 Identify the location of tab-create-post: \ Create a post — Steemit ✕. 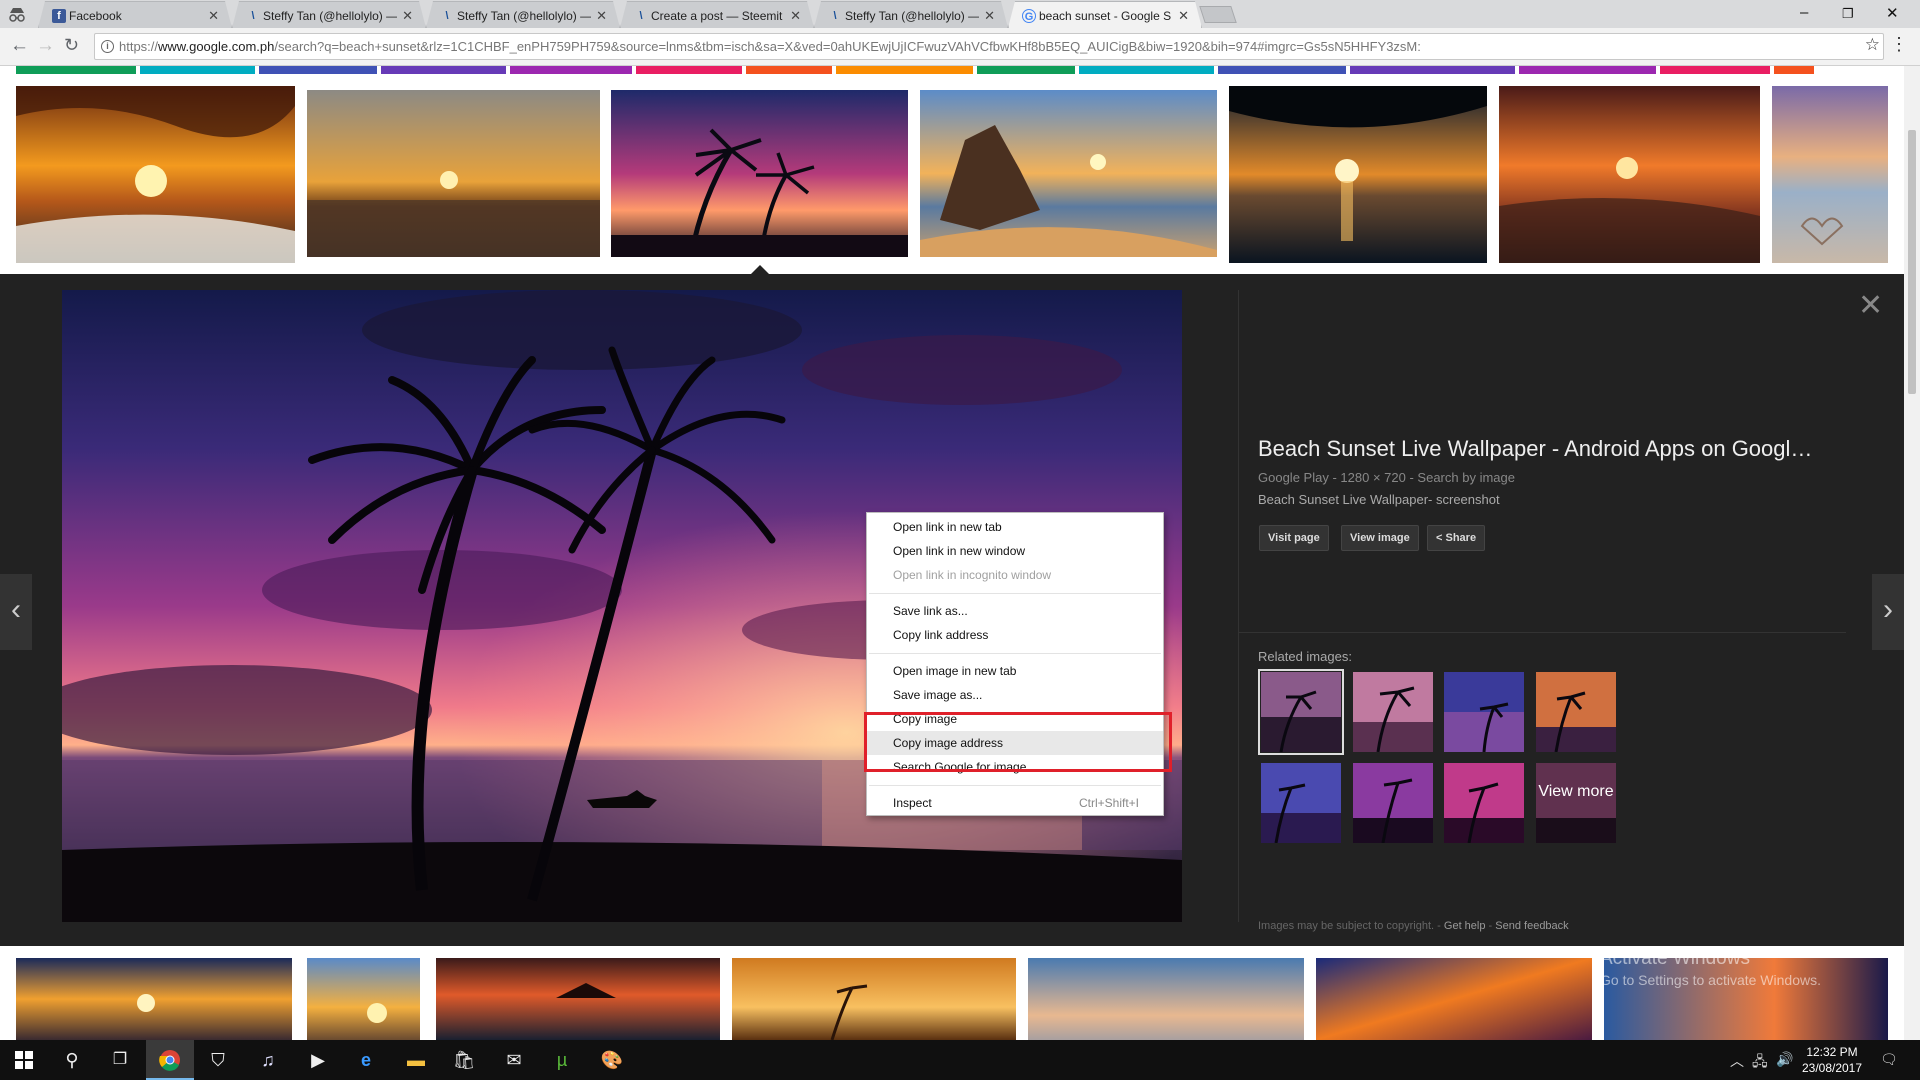
(717, 14).